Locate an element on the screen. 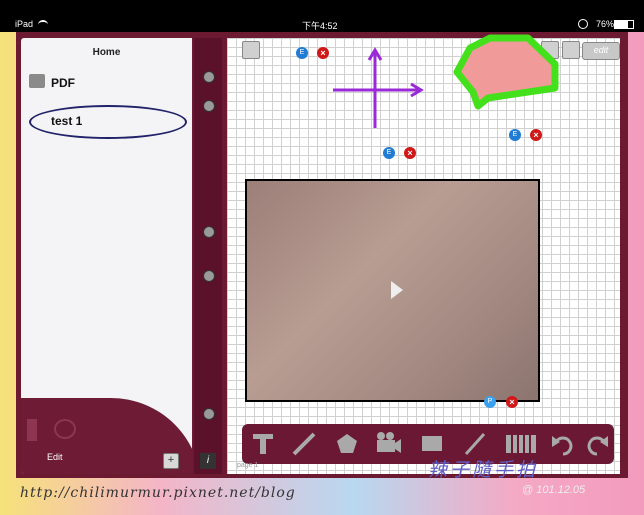 The height and width of the screenshot is (515, 644). pen-tool-icon is located at coordinates (304, 444).